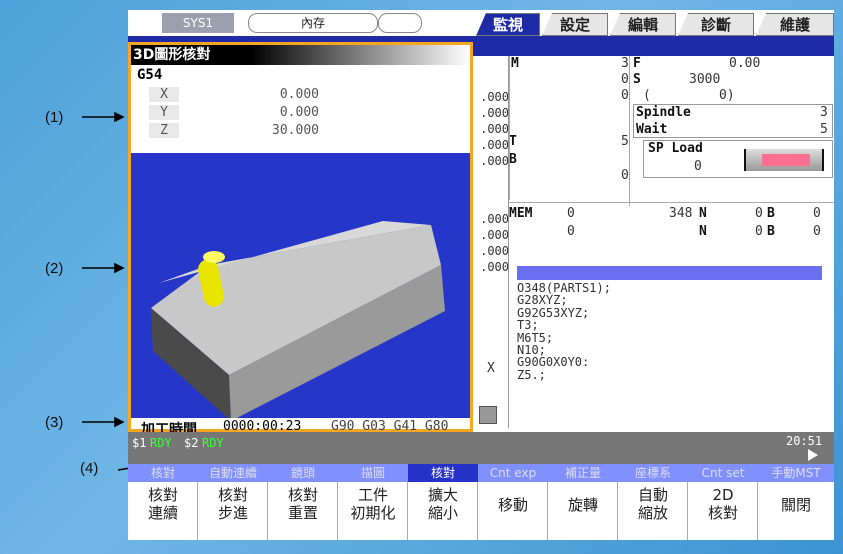 The height and width of the screenshot is (554, 843). I want to click on axis-value: 30.000, so click(295, 130).